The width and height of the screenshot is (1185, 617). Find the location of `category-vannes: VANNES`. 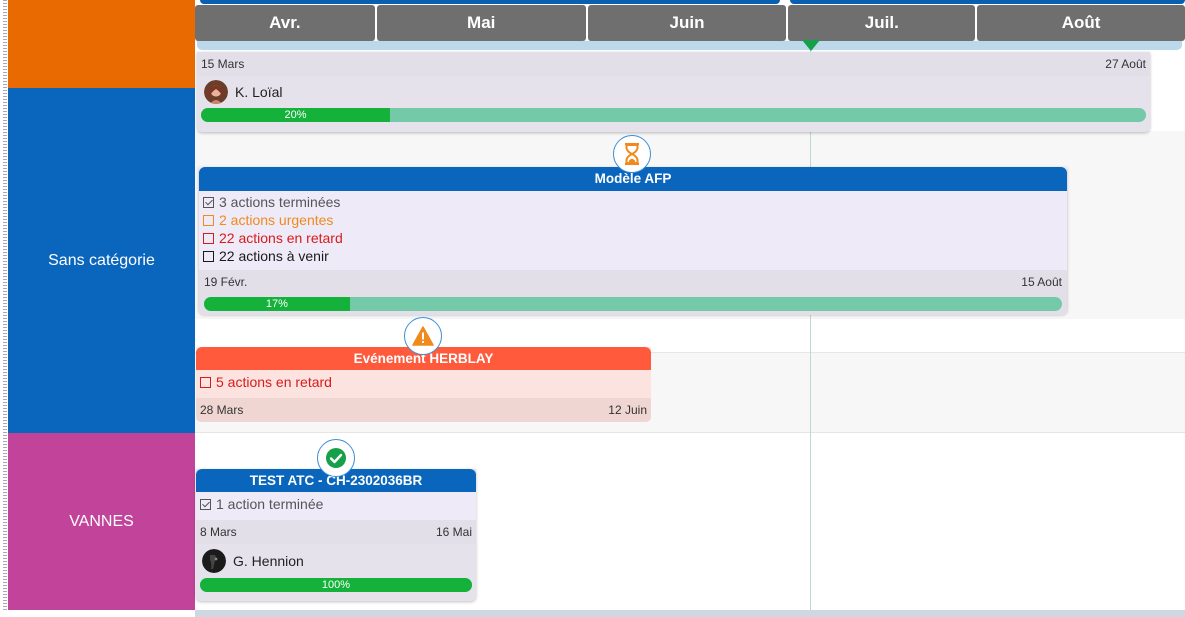

category-vannes: VANNES is located at coordinates (101, 521).